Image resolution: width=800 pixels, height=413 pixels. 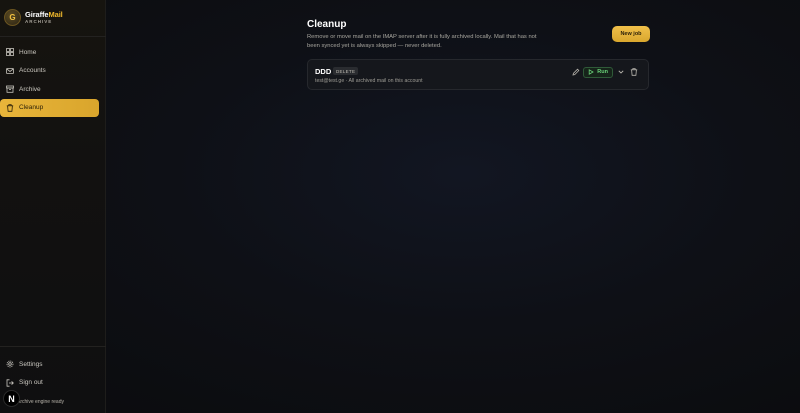 I want to click on brand: G GiraffeMail ARCHIVE, so click(x=33, y=17).